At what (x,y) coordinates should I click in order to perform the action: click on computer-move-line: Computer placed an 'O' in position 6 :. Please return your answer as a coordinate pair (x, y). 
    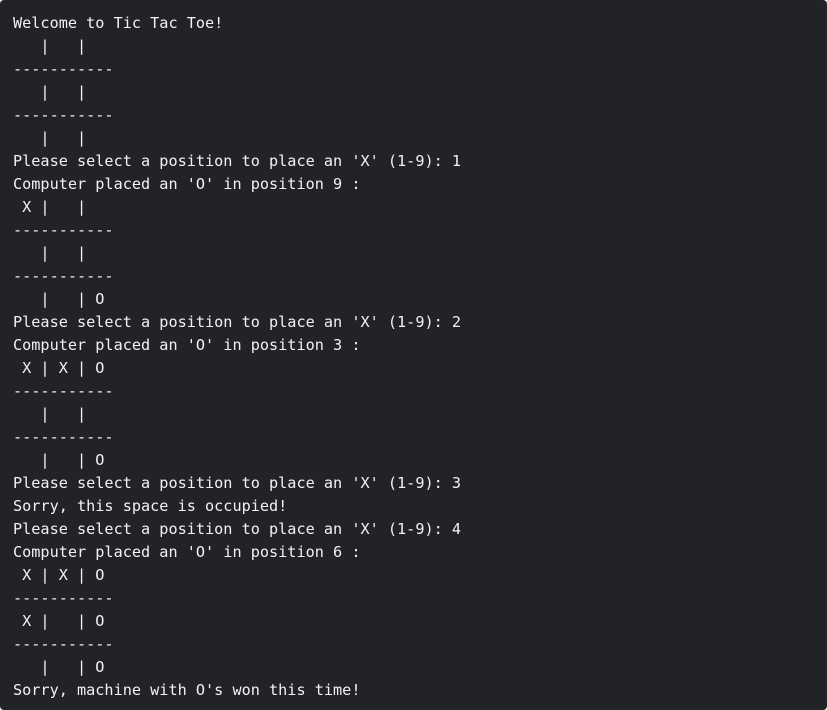
    Looking at the image, I should click on (187, 552).